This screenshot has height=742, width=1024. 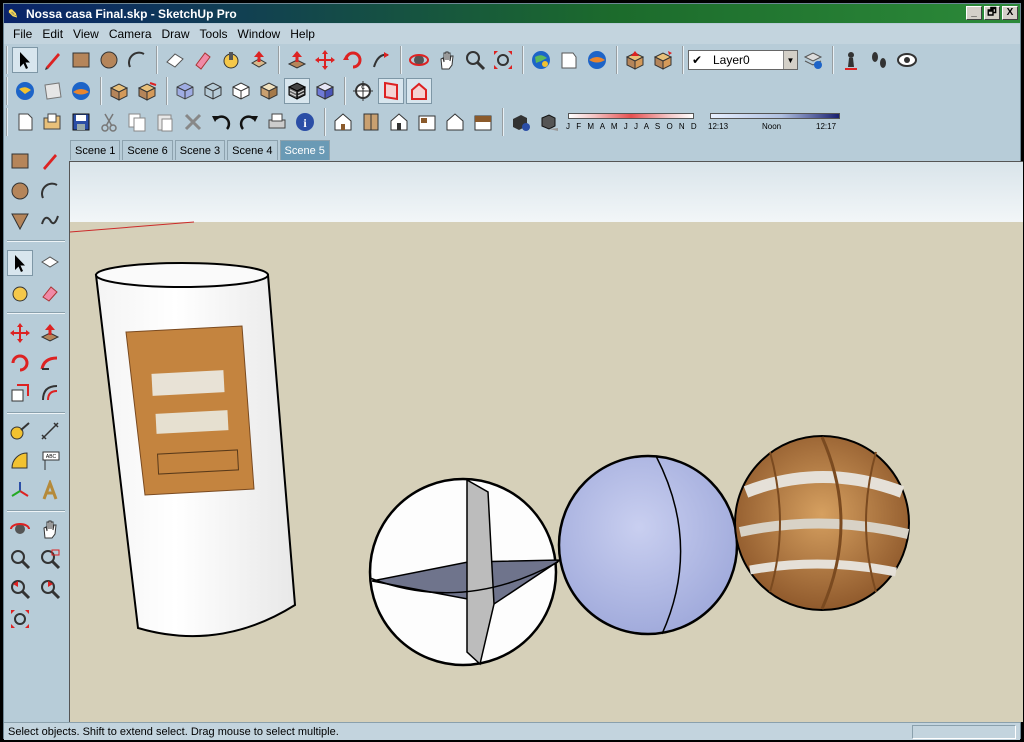 I want to click on menu-view: View, so click(x=86, y=34).